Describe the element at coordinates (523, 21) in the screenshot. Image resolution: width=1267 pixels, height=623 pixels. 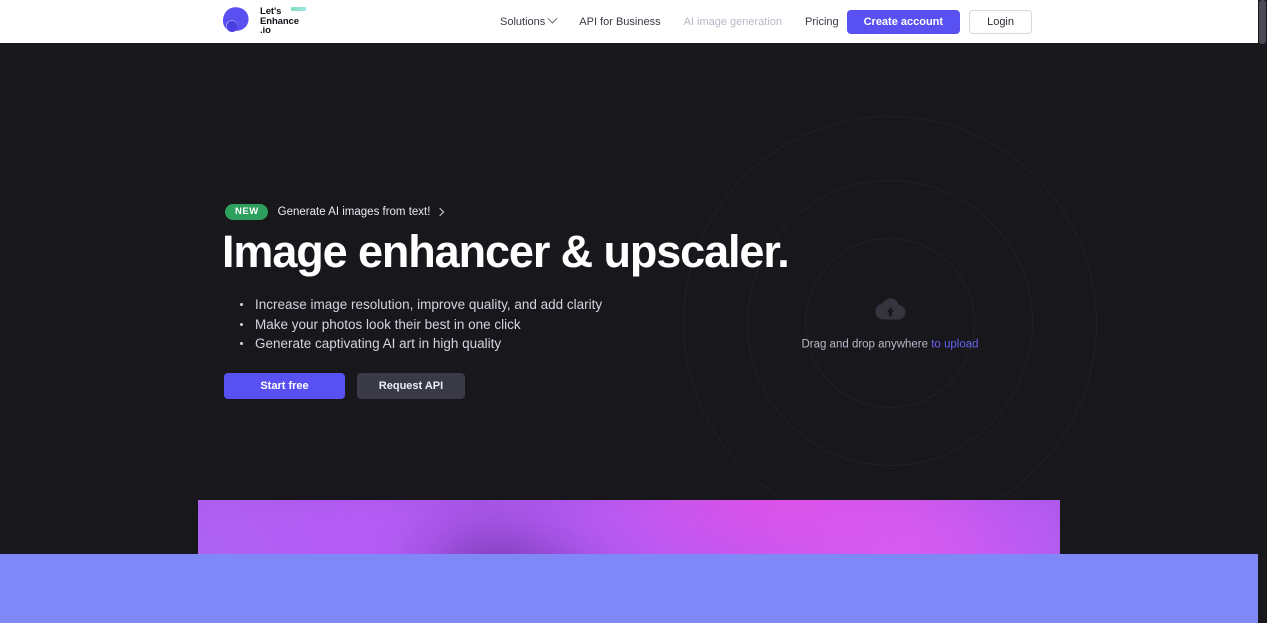
I see `nav-item-solutions-label: Solutions` at that location.